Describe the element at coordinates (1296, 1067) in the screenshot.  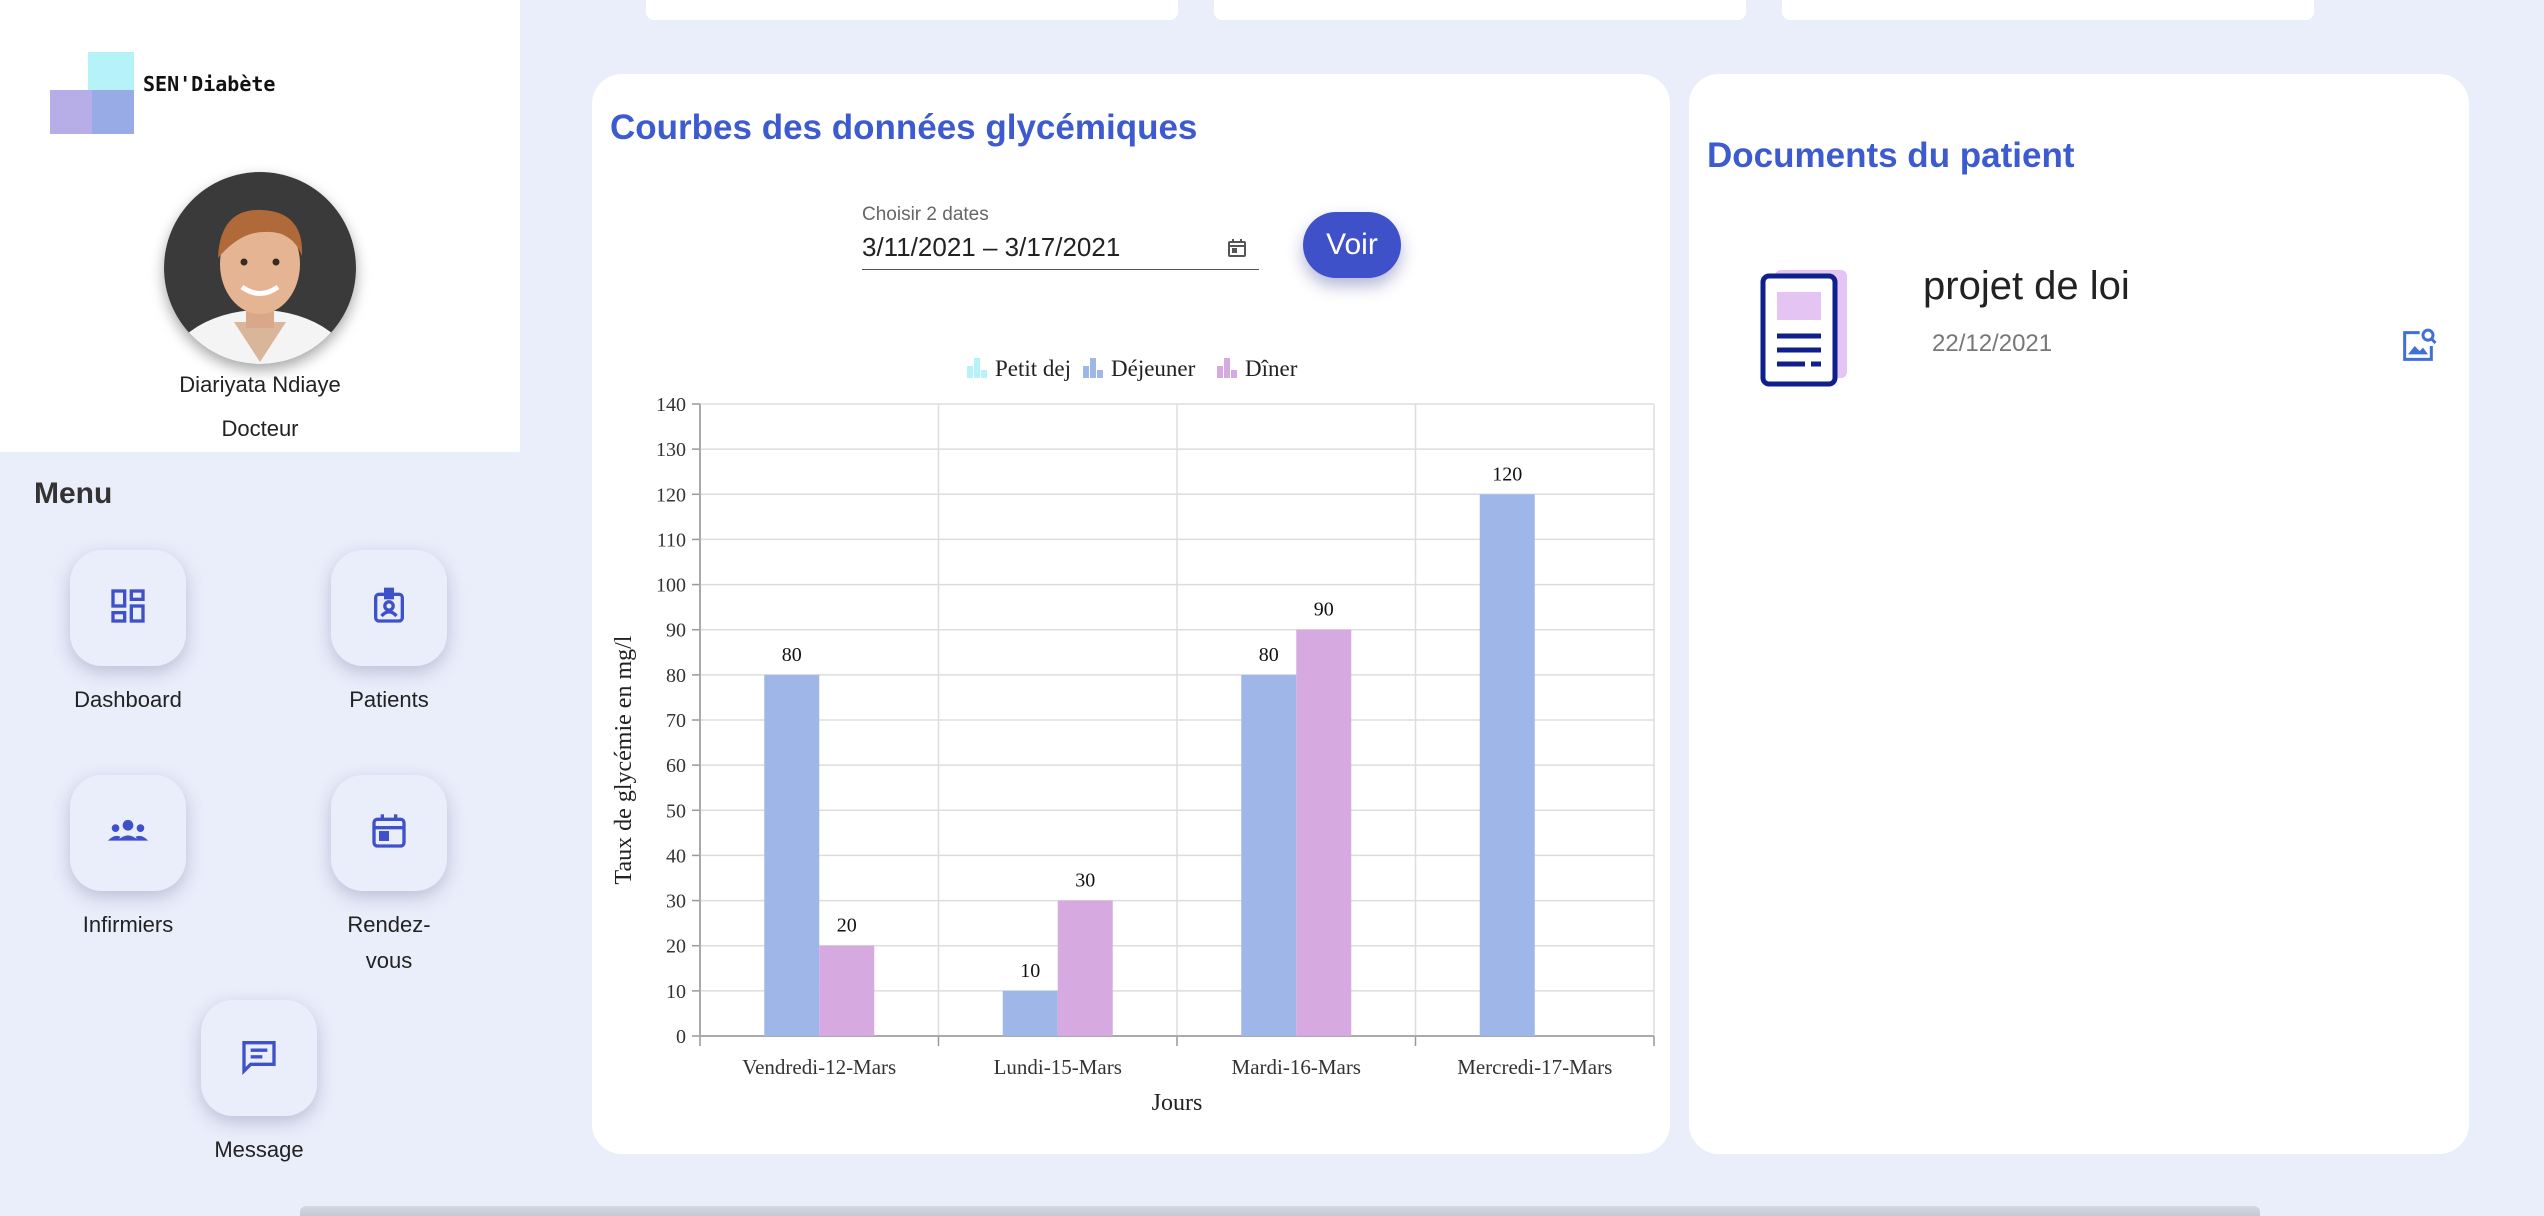
I see `x-tick-label: Mardi-16-Mars` at that location.